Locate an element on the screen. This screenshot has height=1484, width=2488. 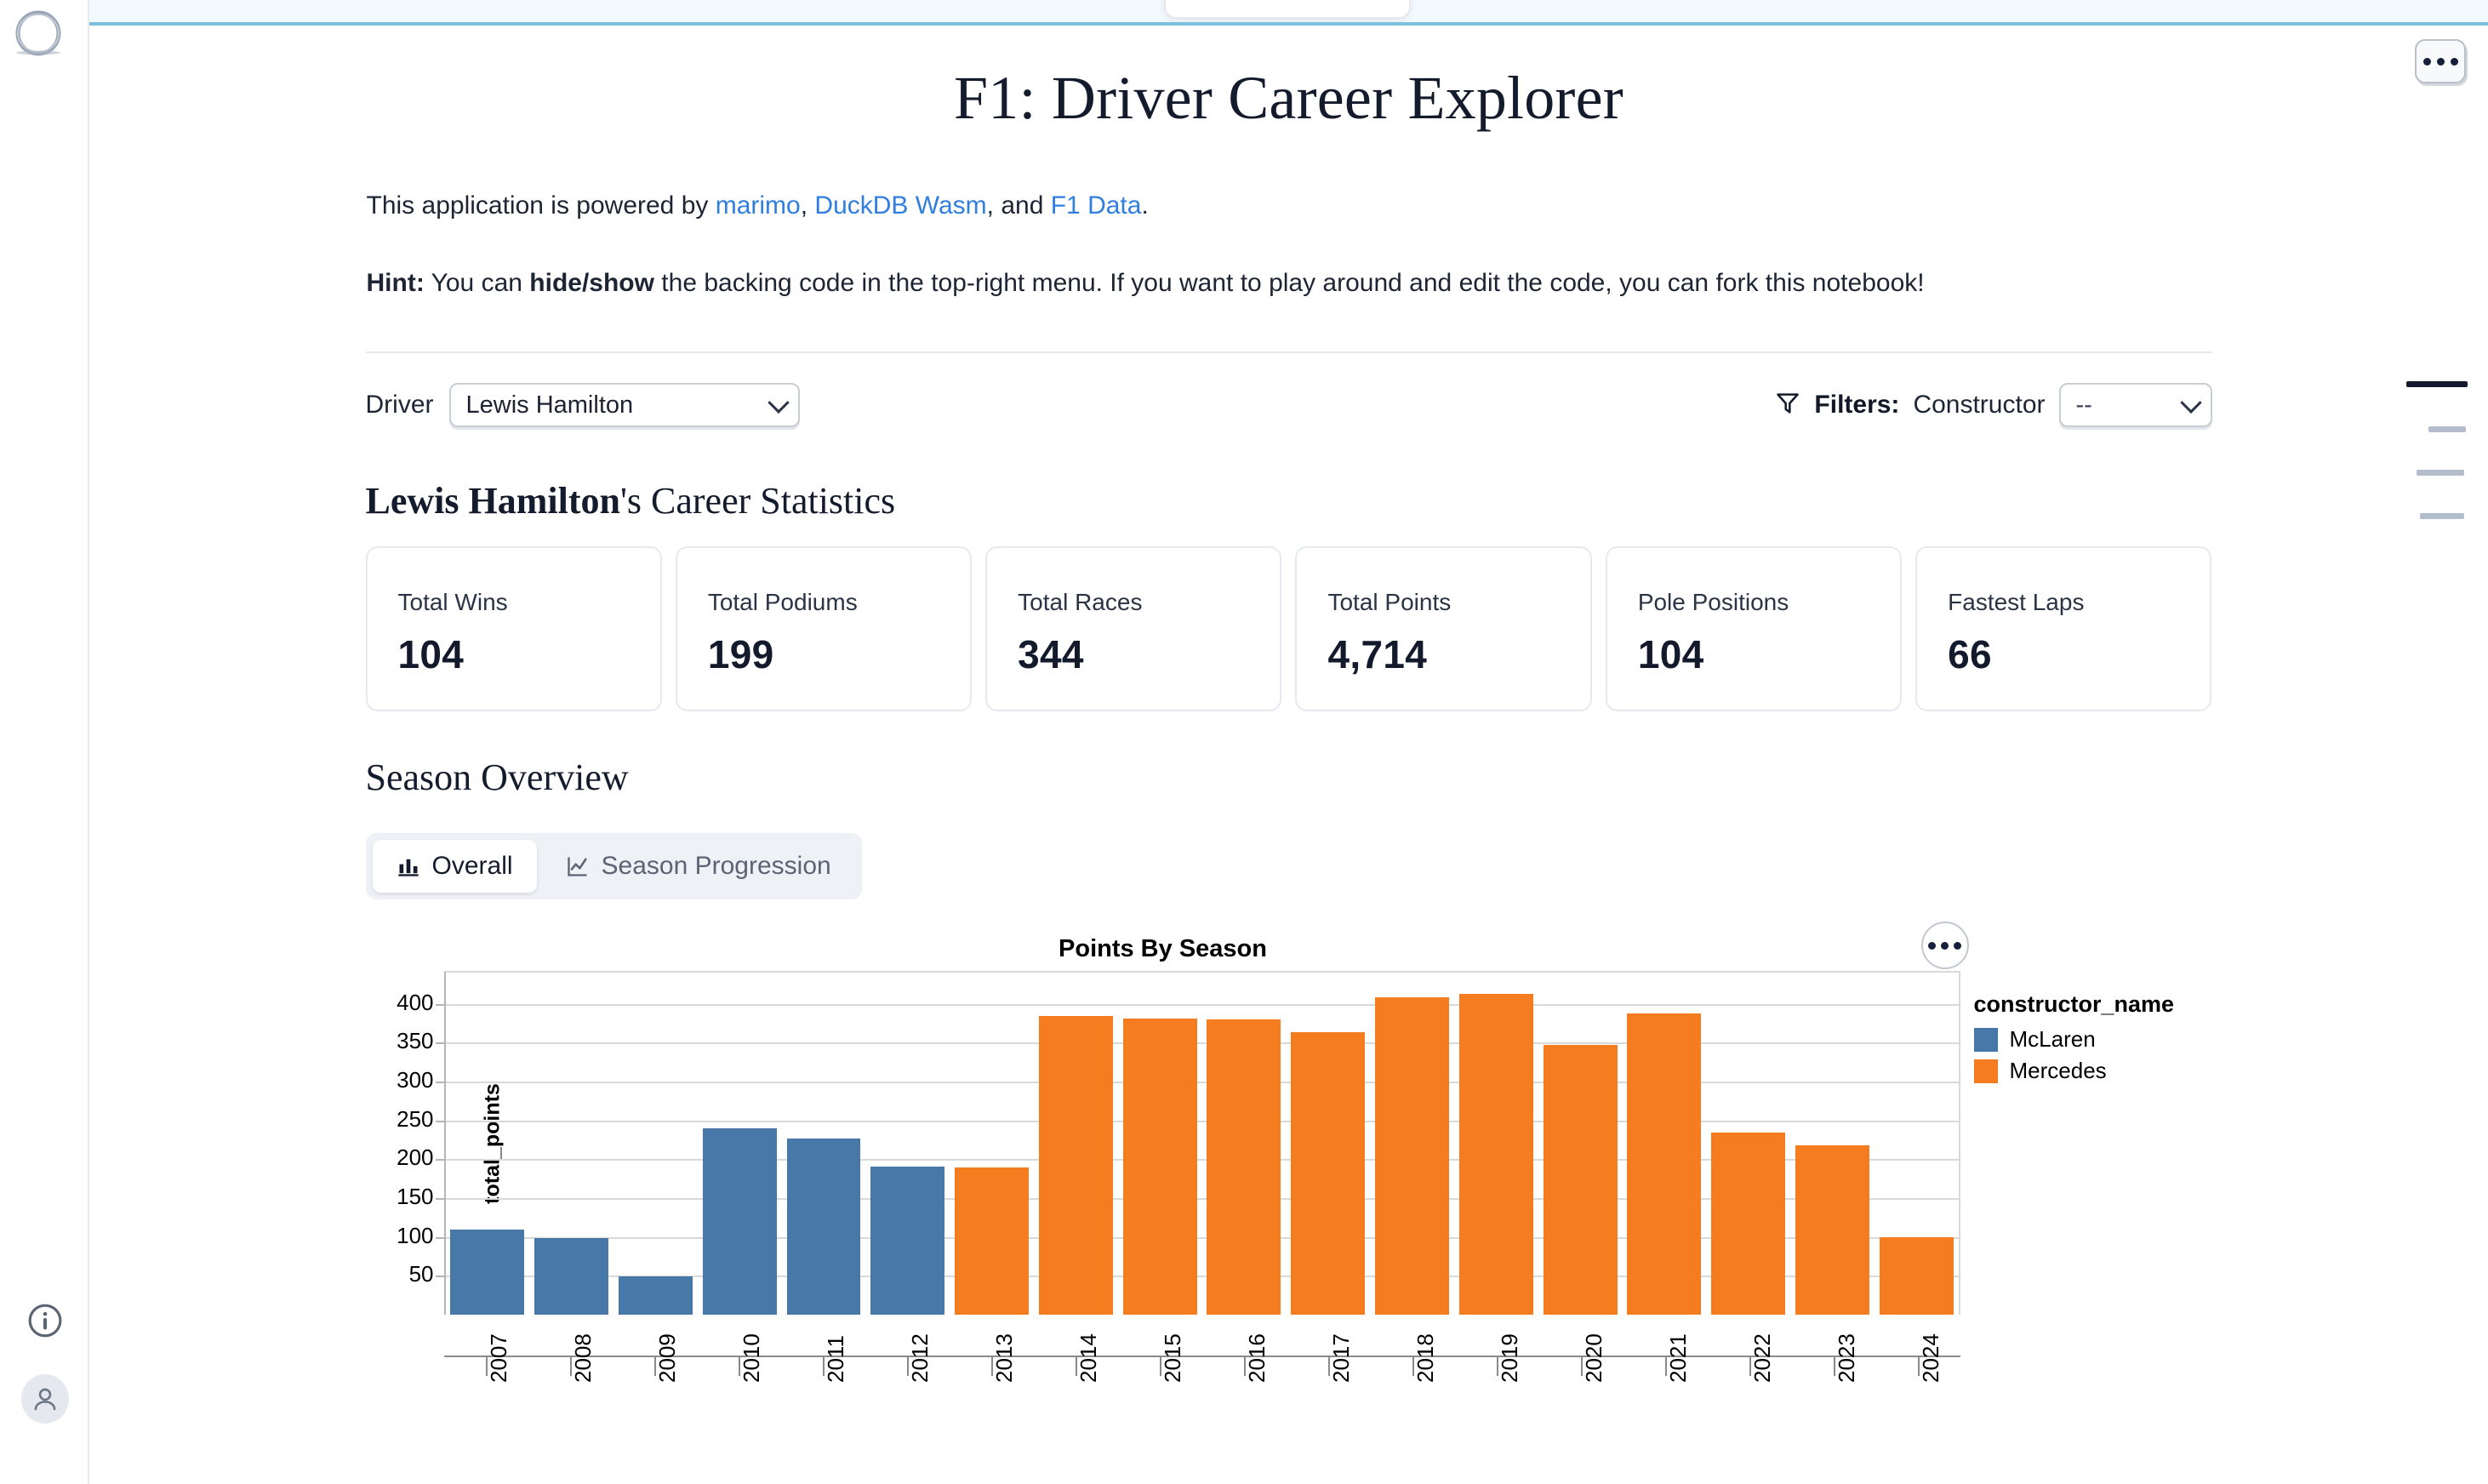
stat-card-label: Total Wins is located at coordinates (452, 602).